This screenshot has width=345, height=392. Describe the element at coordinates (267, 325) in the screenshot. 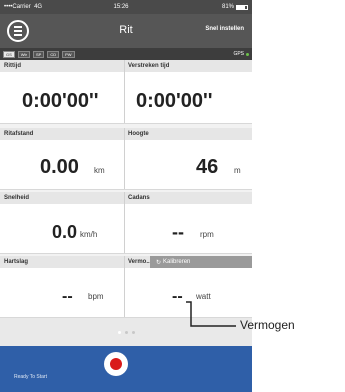

I see `callout-label-power: Vermogen` at that location.